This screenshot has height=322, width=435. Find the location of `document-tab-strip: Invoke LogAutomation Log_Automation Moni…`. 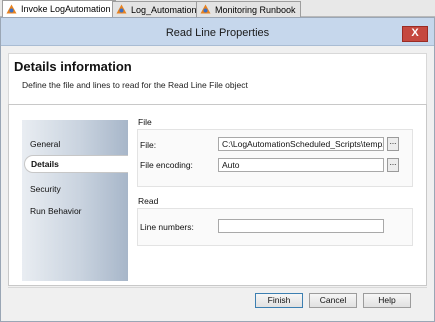

document-tab-strip: Invoke LogAutomation Log_Automation Moni… is located at coordinates (217, 8).